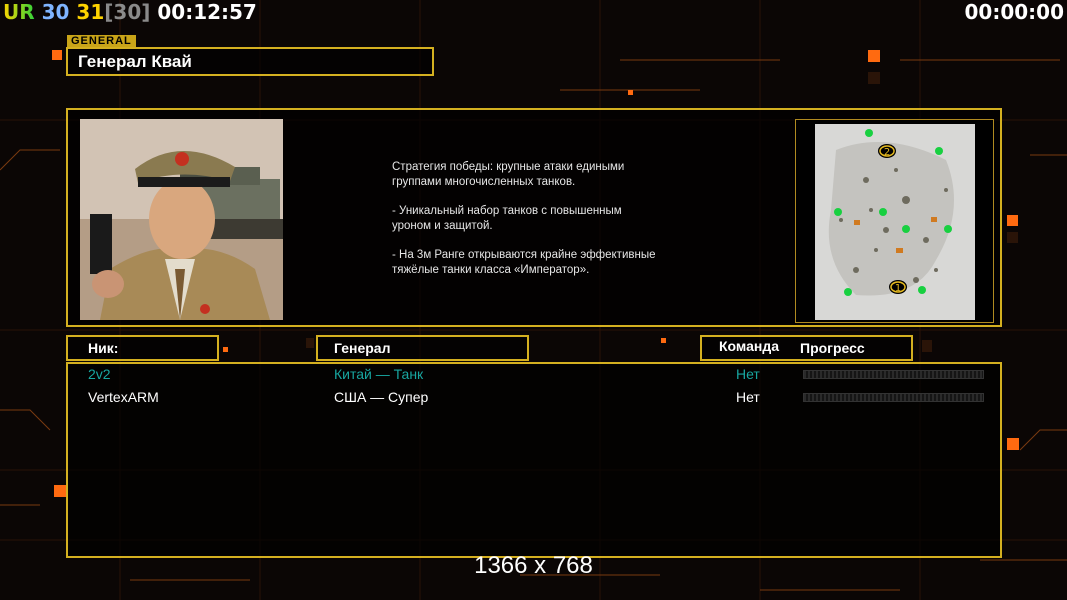  I want to click on header-nick-label: Ник:, so click(103, 348).